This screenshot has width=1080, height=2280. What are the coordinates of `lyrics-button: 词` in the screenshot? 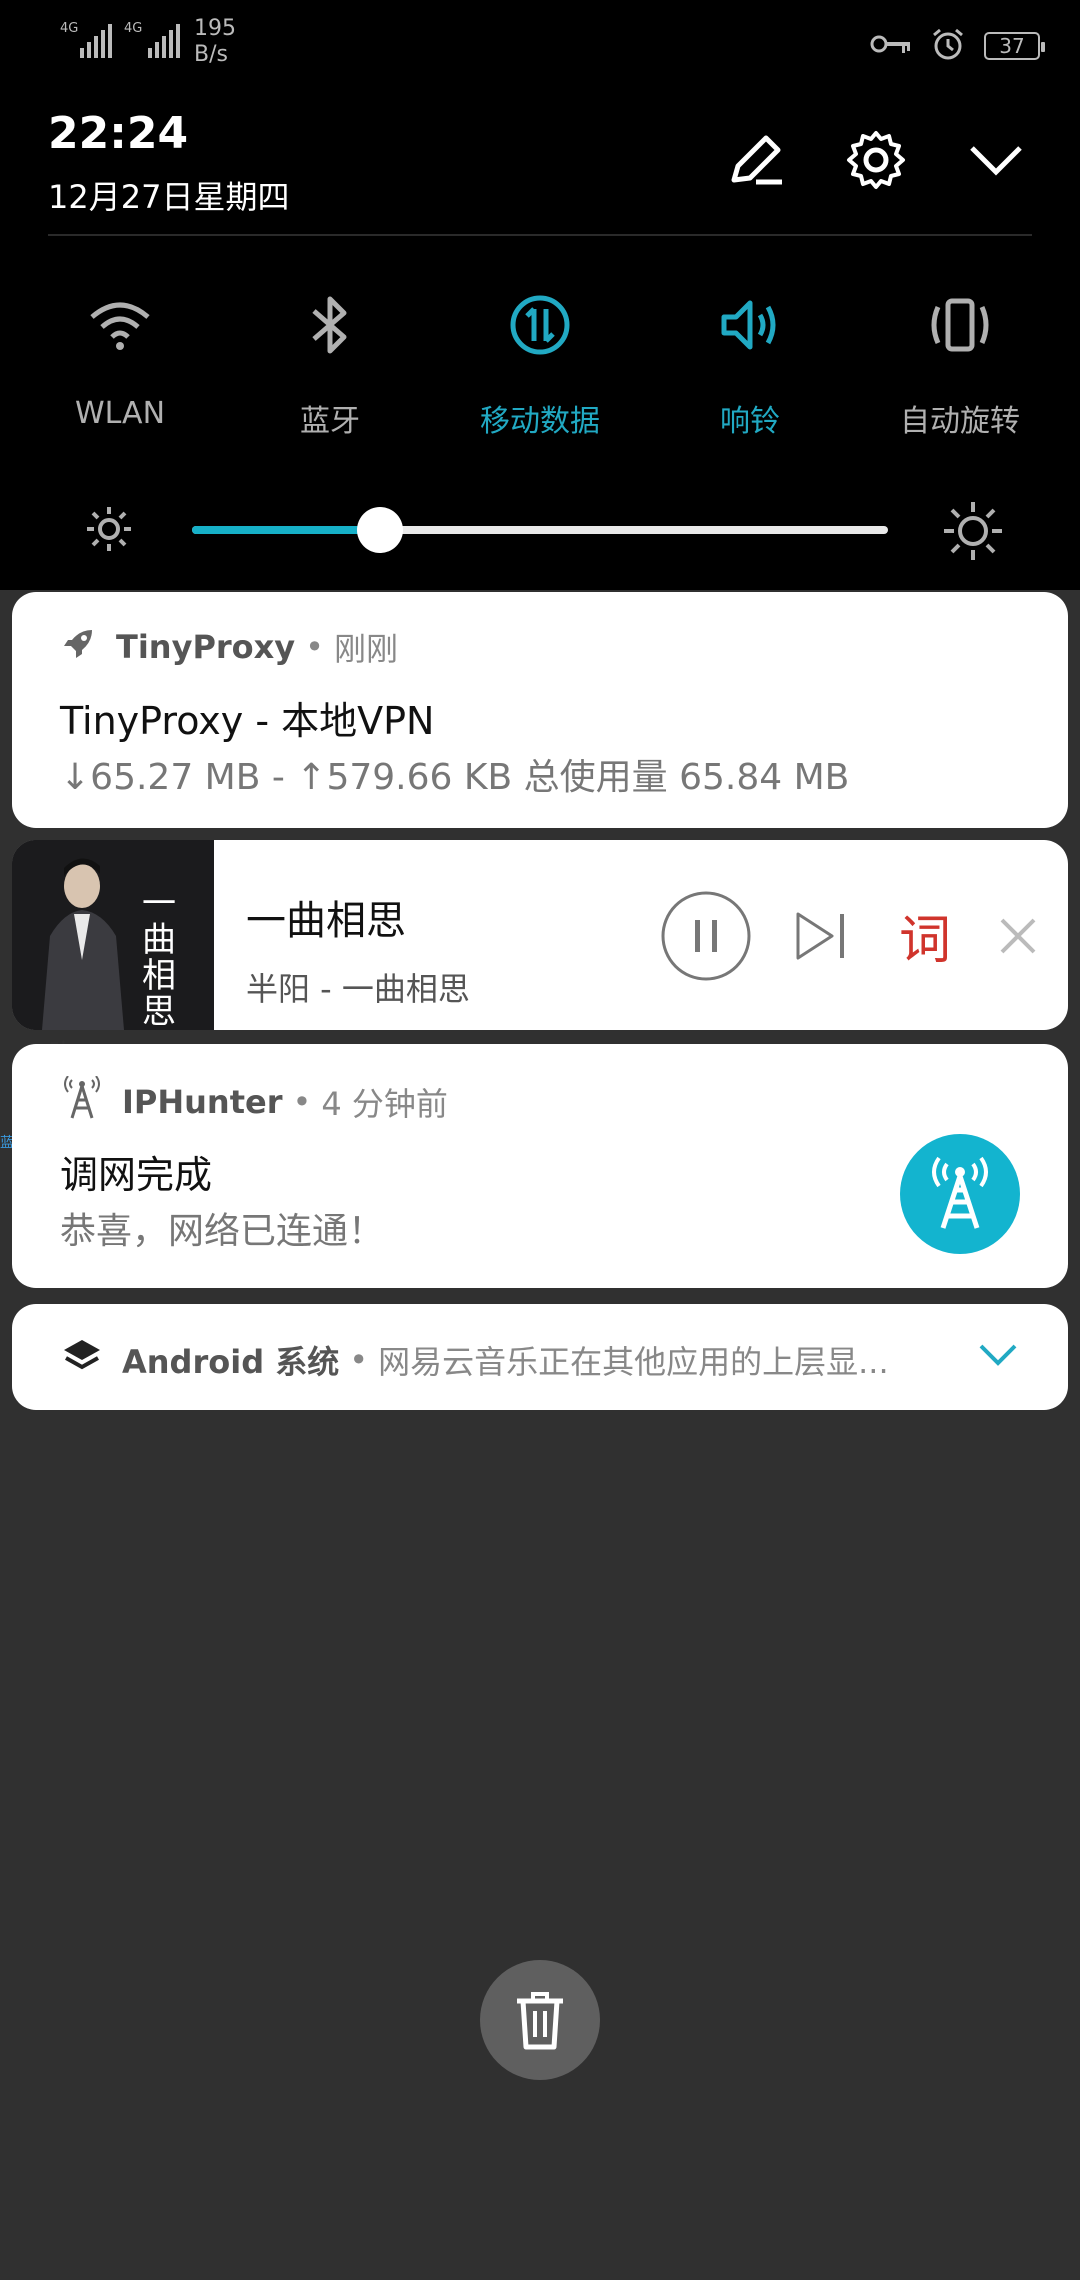 It's located at (925, 935).